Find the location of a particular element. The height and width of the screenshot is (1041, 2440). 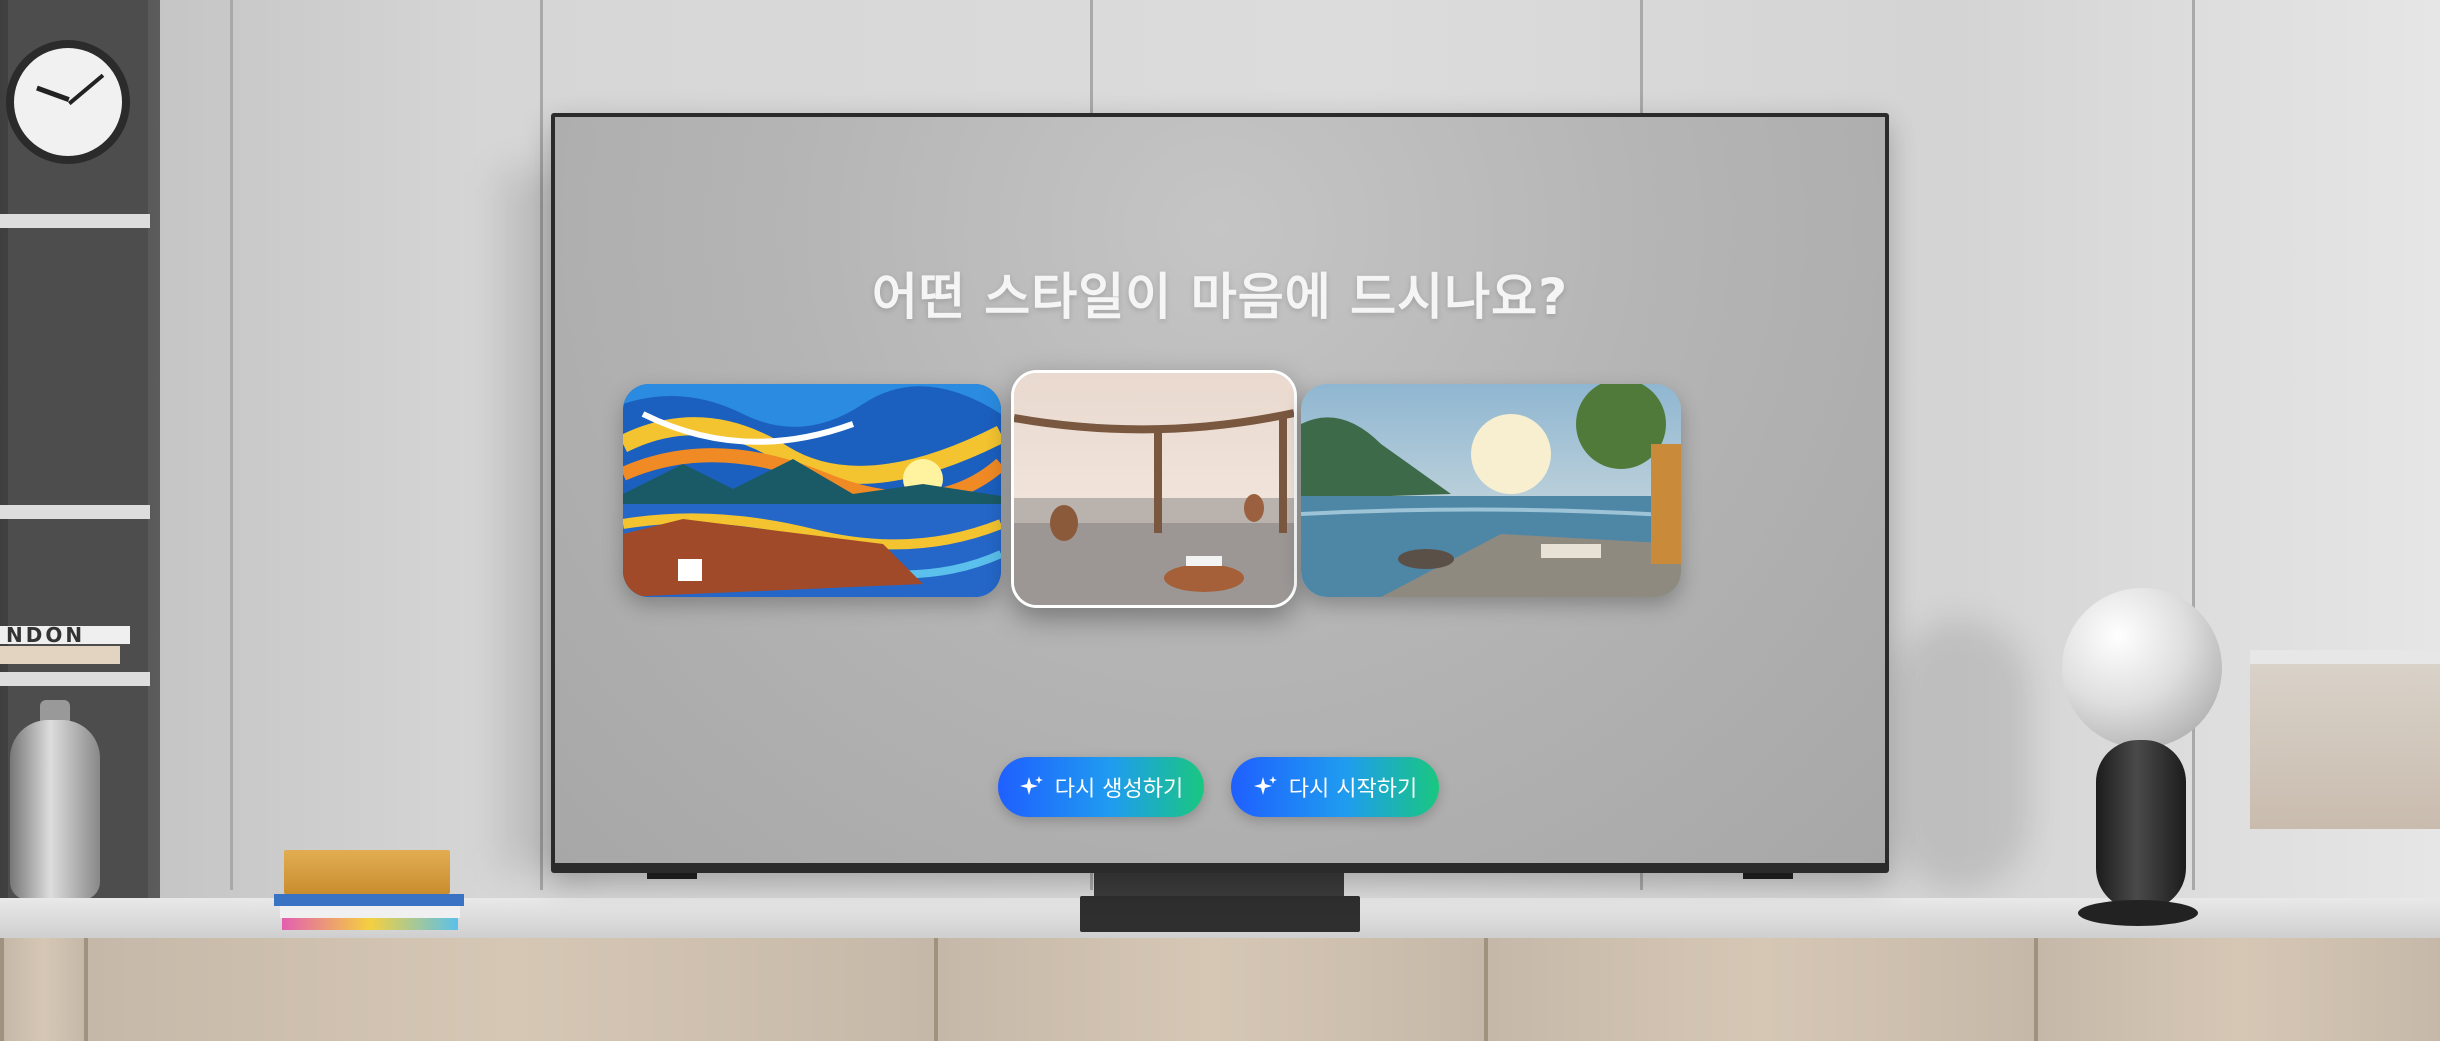

clock-hour-hand is located at coordinates (53, 93).